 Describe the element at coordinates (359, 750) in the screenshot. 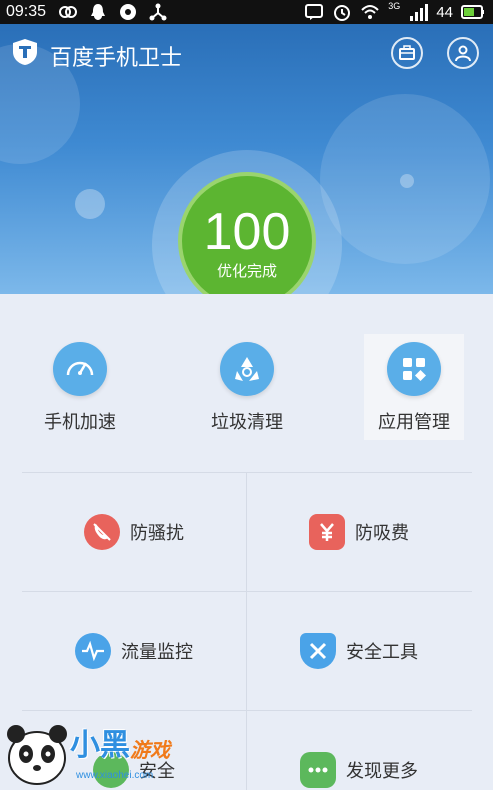

I see `feature-discover-more: 发现更多` at that location.